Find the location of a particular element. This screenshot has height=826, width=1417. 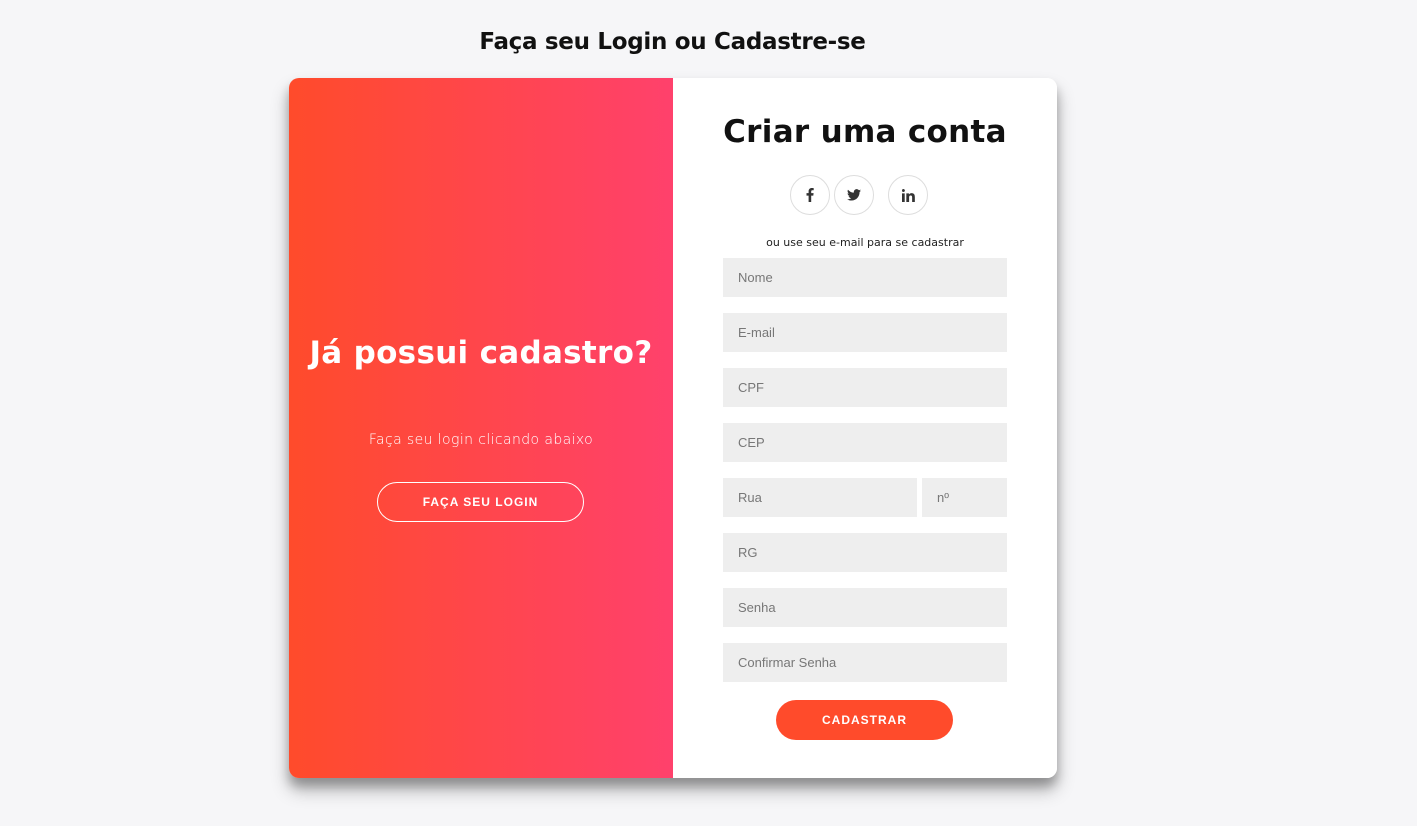

social-divider-text: ou use seu e-mail para se cadastrar is located at coordinates (865, 242).